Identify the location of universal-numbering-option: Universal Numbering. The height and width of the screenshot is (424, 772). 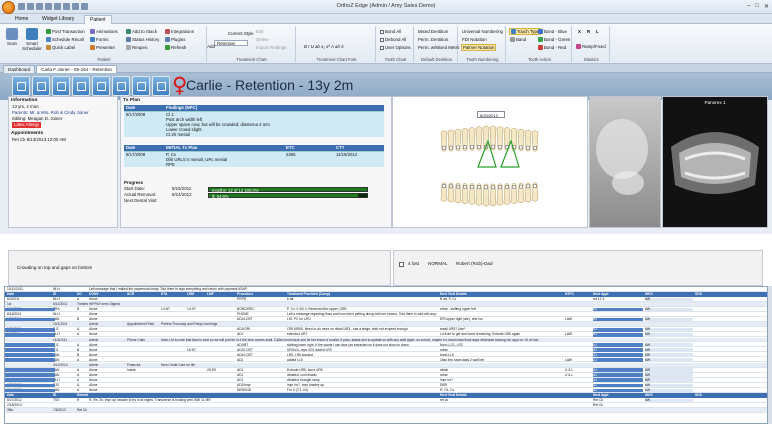
(482, 31).